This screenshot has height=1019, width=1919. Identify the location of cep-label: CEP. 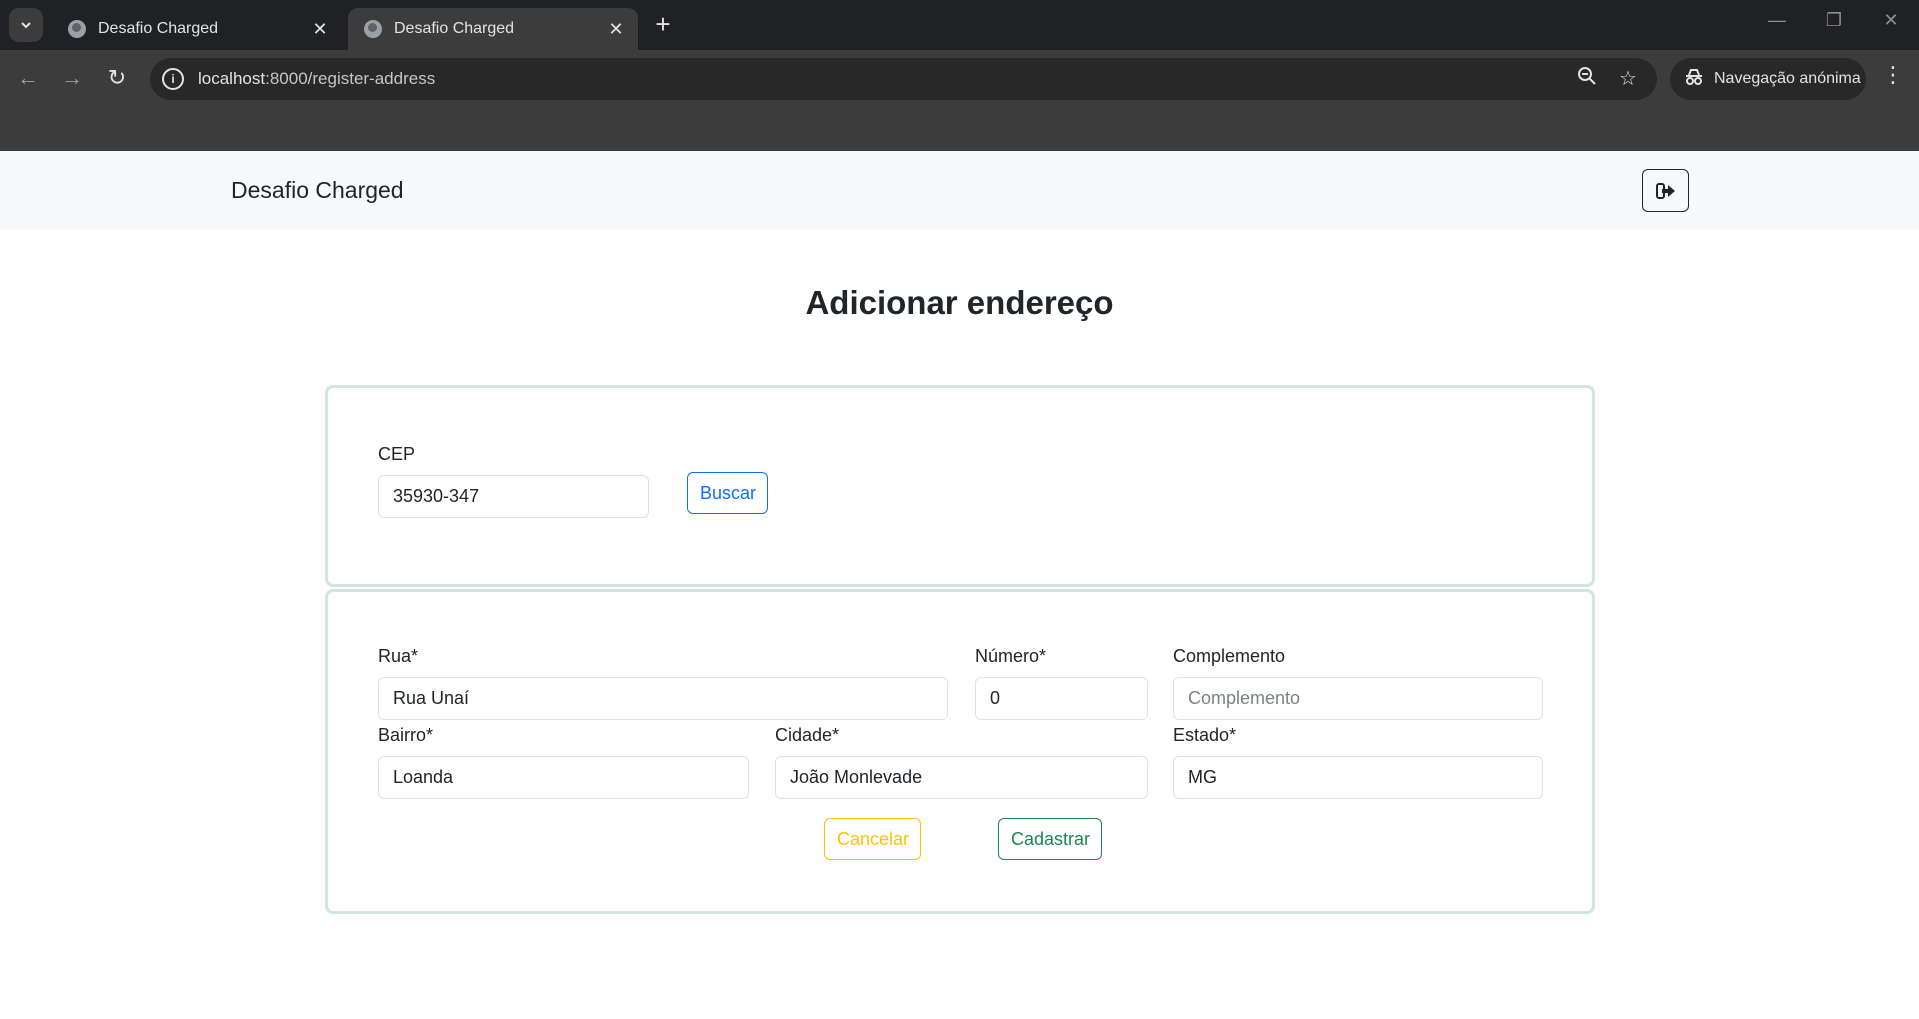
(397, 454).